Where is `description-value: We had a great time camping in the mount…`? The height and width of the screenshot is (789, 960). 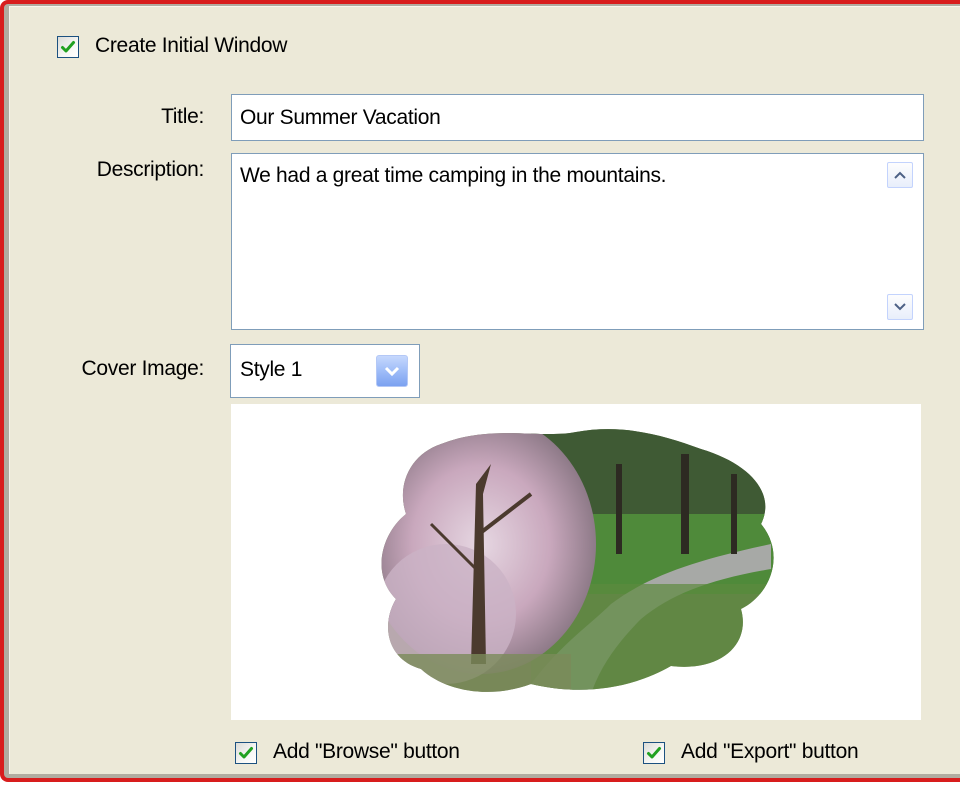 description-value: We had a great time camping in the mount… is located at coordinates (453, 175).